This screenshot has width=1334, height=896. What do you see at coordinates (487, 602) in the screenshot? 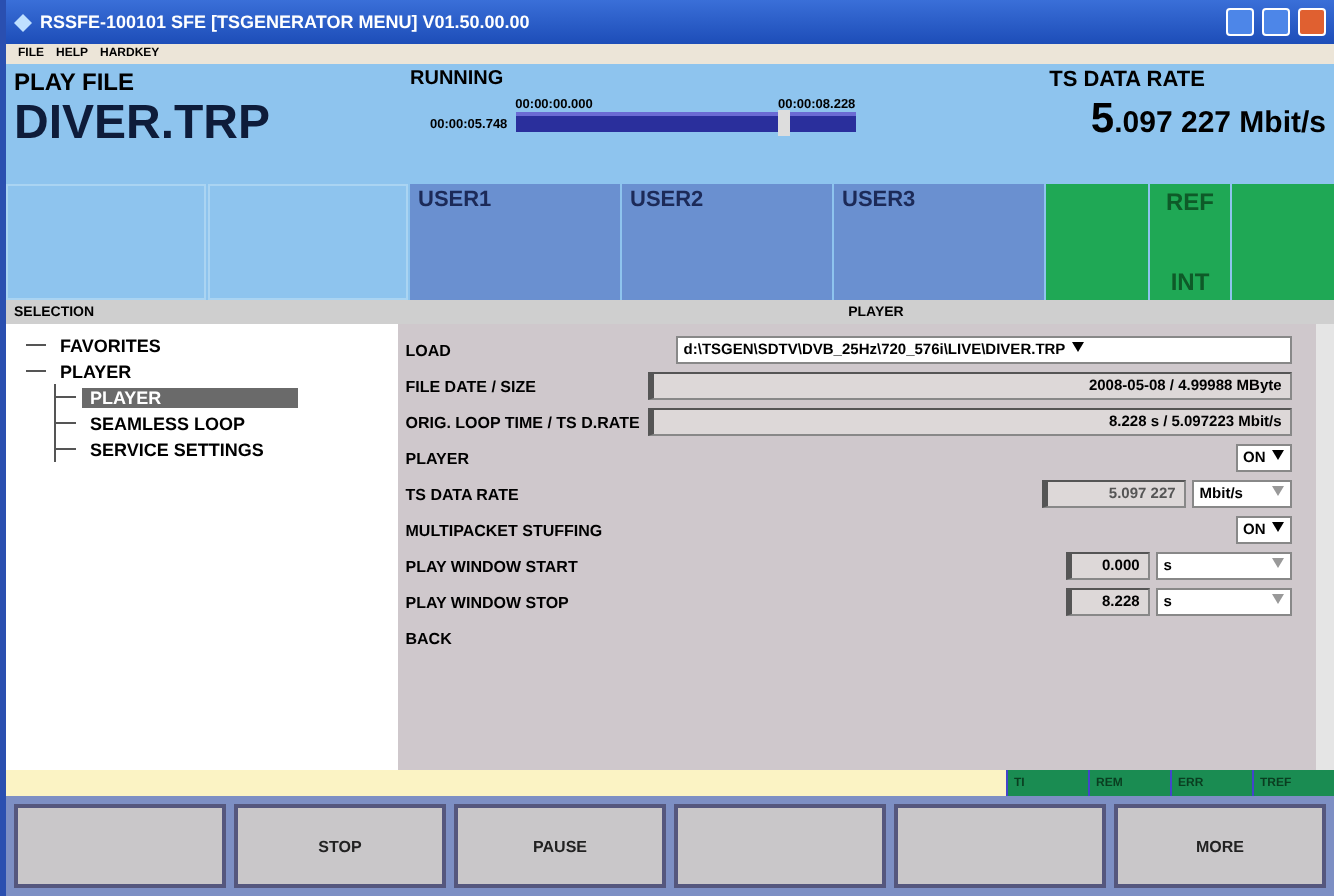
I see `field-label: PLAY WINDOW STOP` at bounding box center [487, 602].